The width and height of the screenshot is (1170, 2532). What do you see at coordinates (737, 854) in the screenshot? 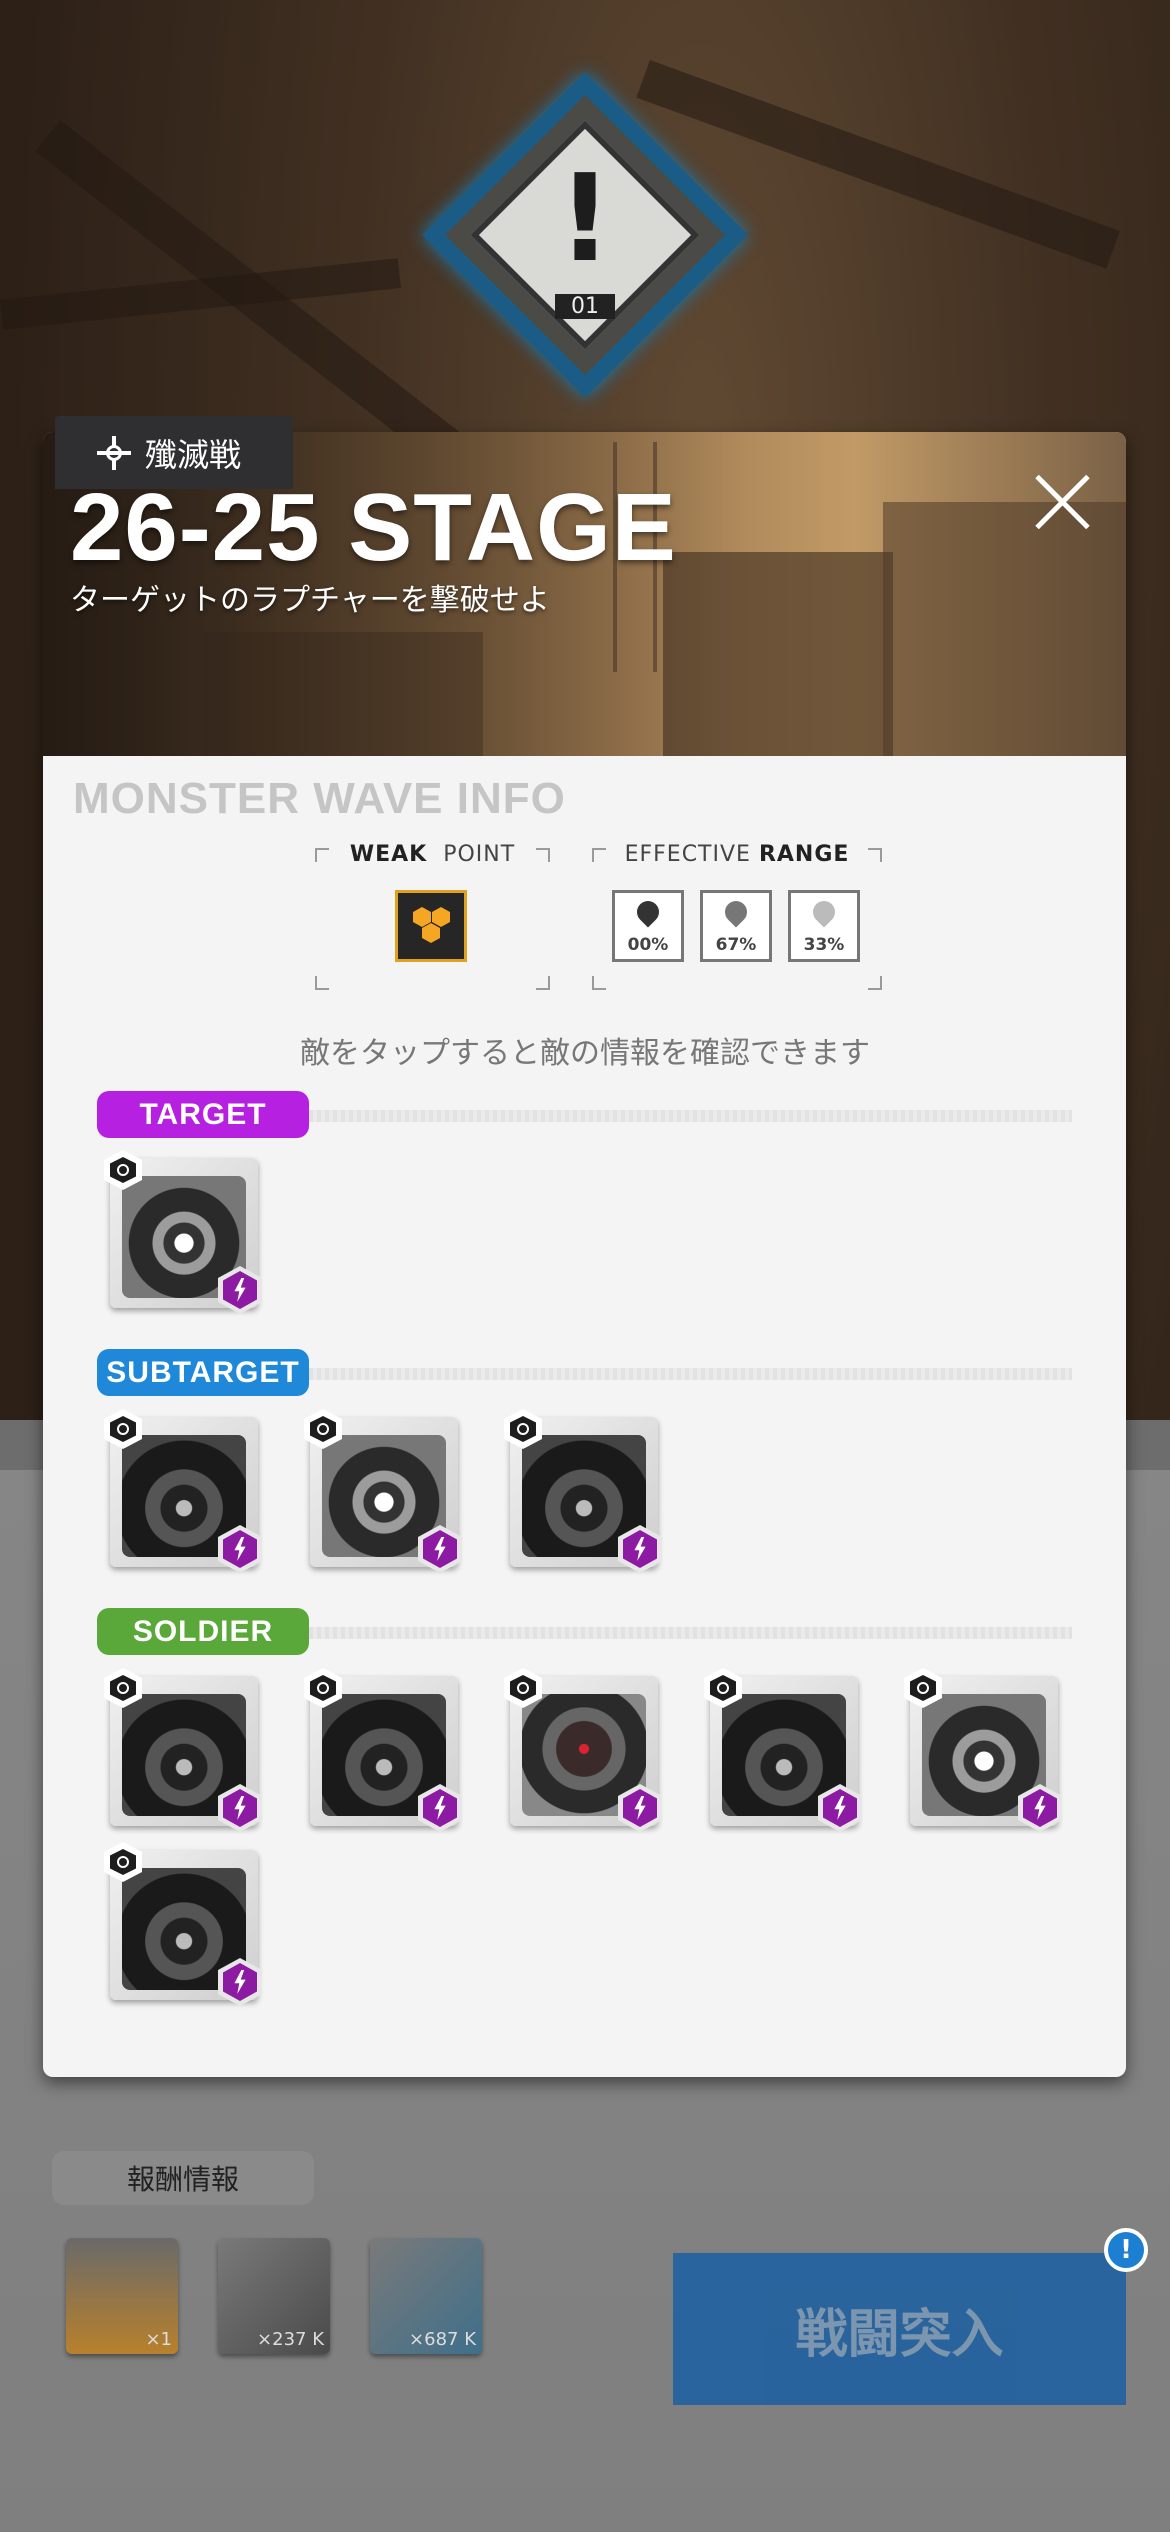
I see `effective-range-label: EFFECTIVE RANGE` at bounding box center [737, 854].